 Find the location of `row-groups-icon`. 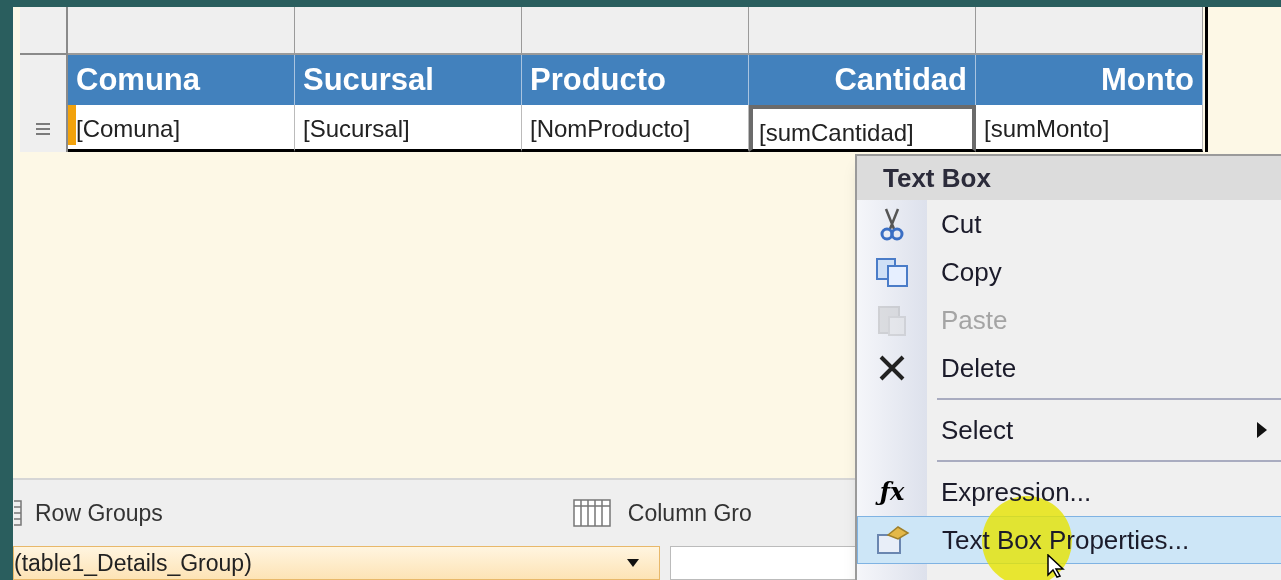

row-groups-icon is located at coordinates (18, 513).